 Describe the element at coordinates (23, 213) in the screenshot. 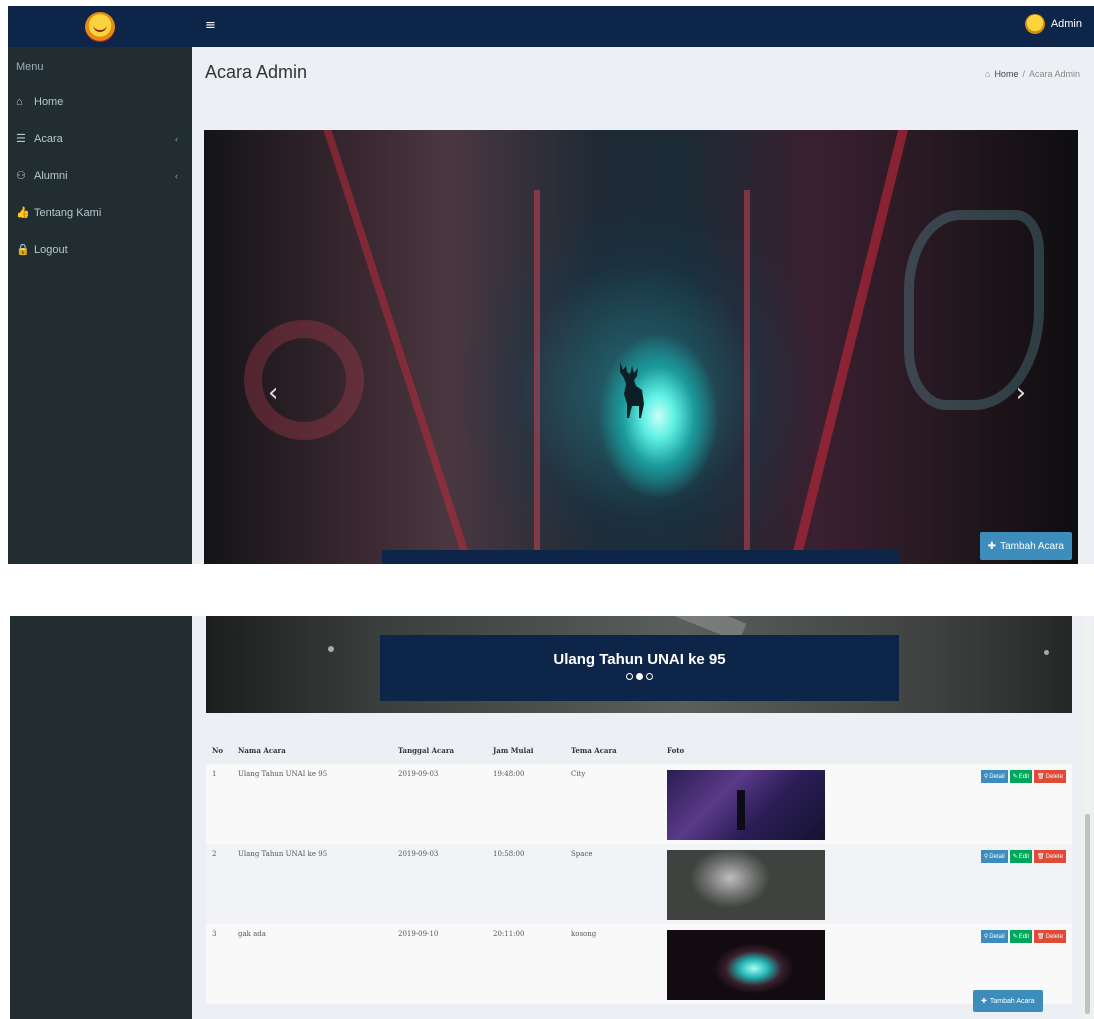

I see `thumbs-up-icon: 👍` at that location.